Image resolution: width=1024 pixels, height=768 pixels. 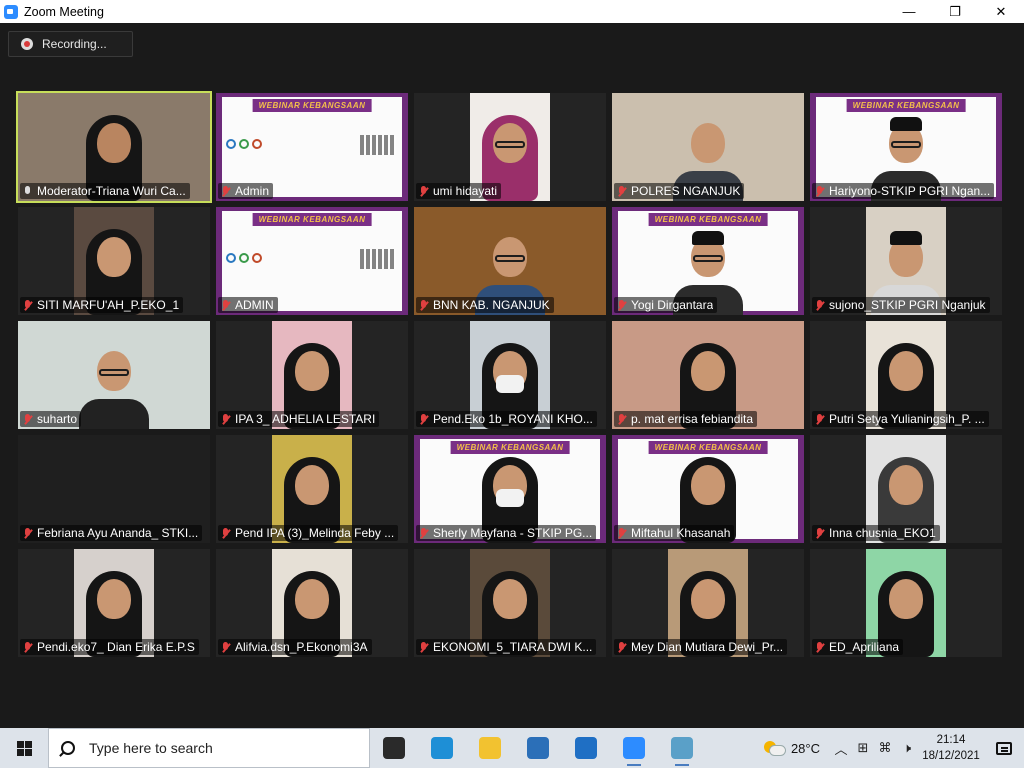 What do you see at coordinates (907, 305) in the screenshot?
I see `participant-name: sujono_STKIP PGRI Nganjuk` at bounding box center [907, 305].